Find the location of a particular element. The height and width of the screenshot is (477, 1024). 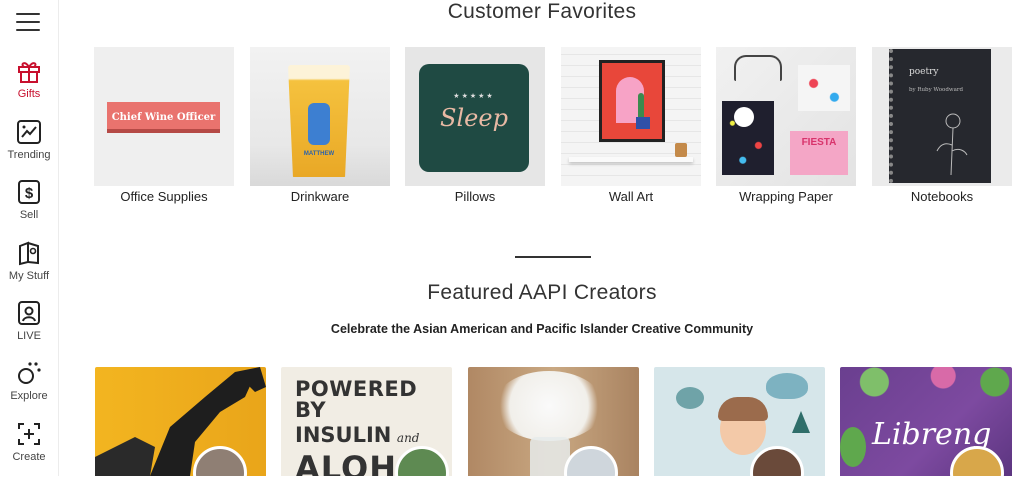

category-label: Office Supplies is located at coordinates (164, 196).